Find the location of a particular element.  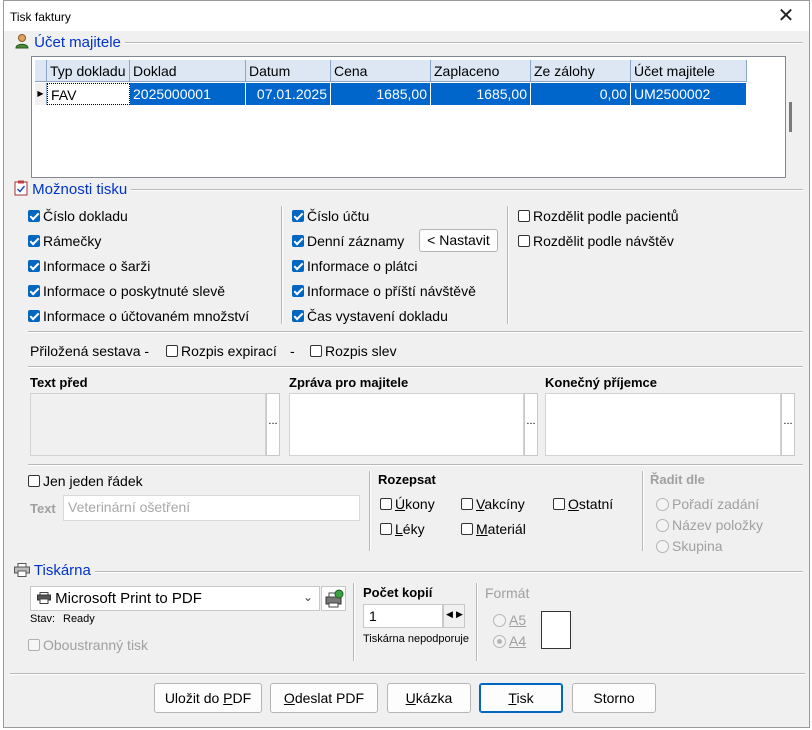

save-pdf-button: Uložit do PDF is located at coordinates (208, 698).